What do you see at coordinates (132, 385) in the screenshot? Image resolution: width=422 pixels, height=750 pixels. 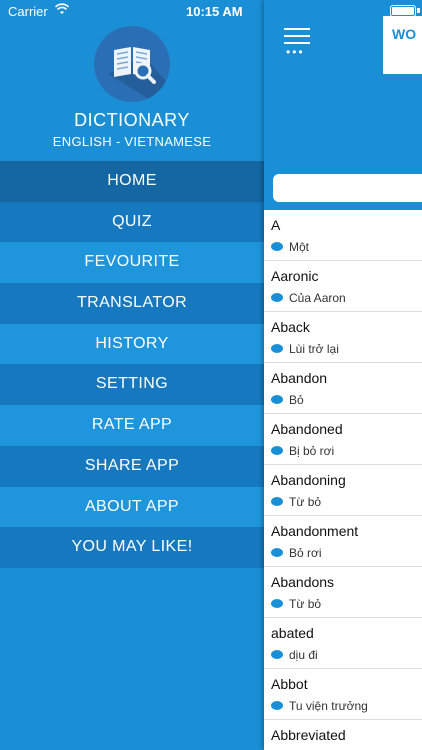 I see `menu-item-setting: SETTING` at bounding box center [132, 385].